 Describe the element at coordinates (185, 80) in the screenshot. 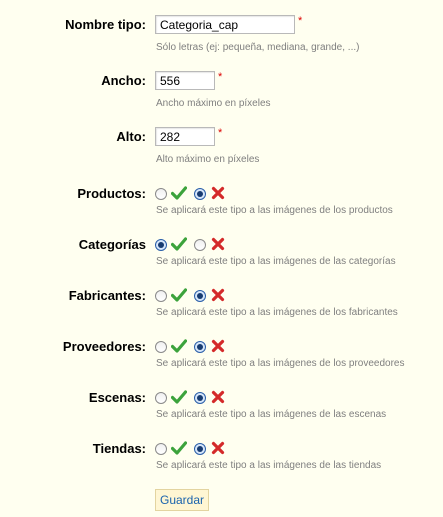

I see `ancho-input` at that location.